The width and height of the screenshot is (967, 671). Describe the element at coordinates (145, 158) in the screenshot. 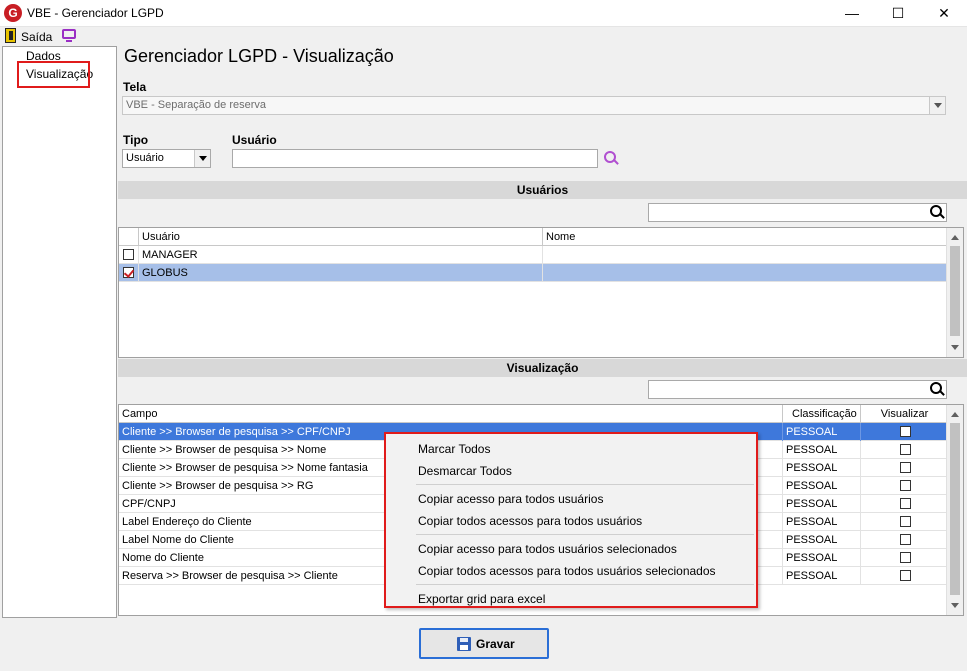

I see `tipo-select-value: Usuário` at that location.